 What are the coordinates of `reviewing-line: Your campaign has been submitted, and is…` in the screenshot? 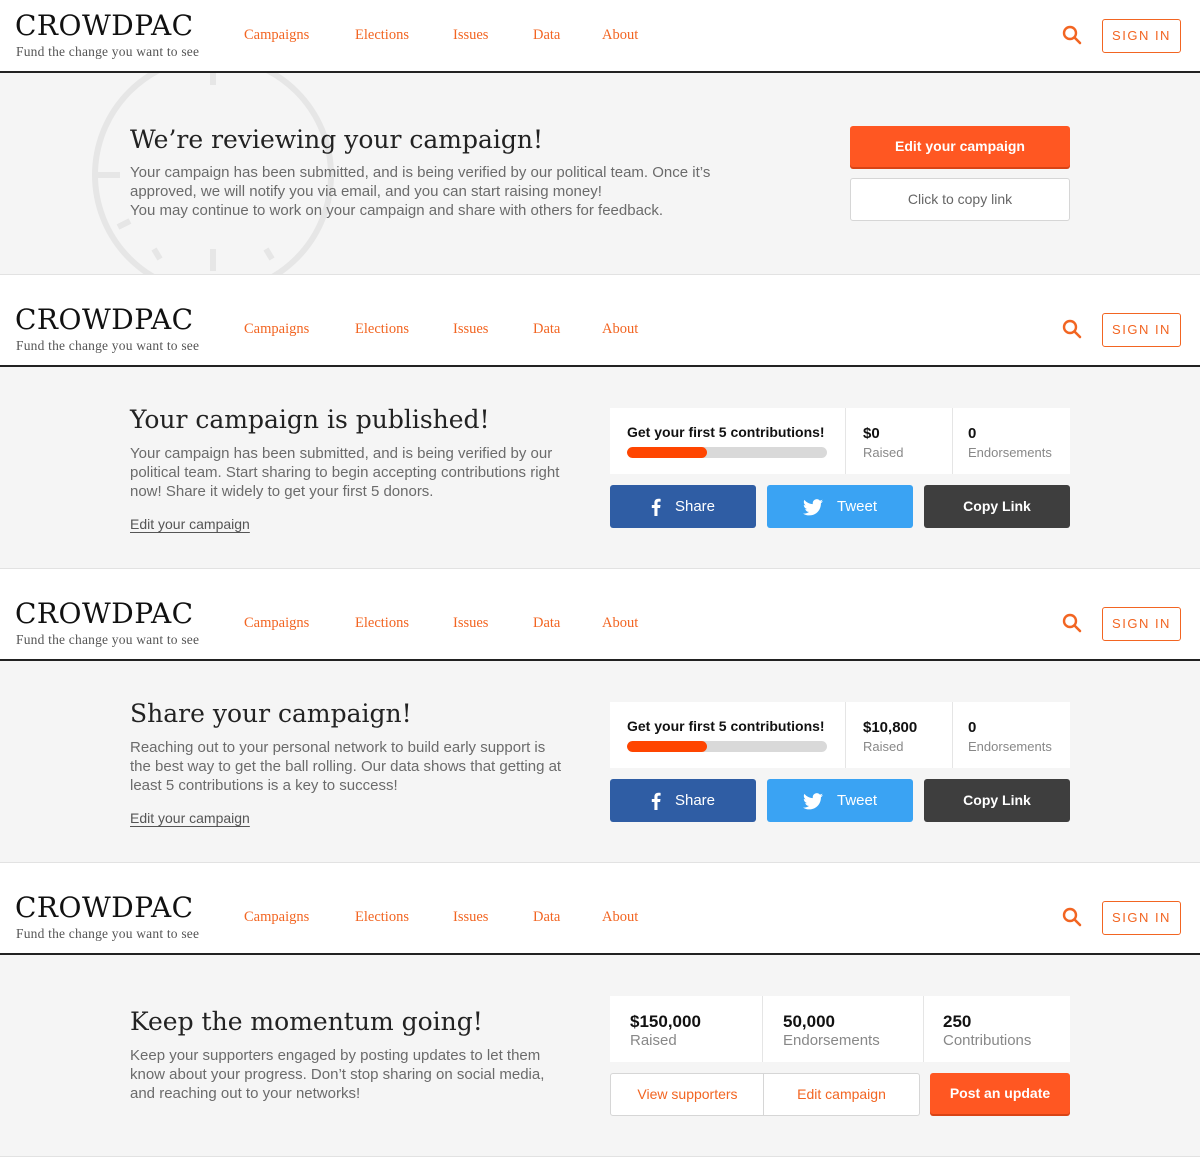 It's located at (420, 172).